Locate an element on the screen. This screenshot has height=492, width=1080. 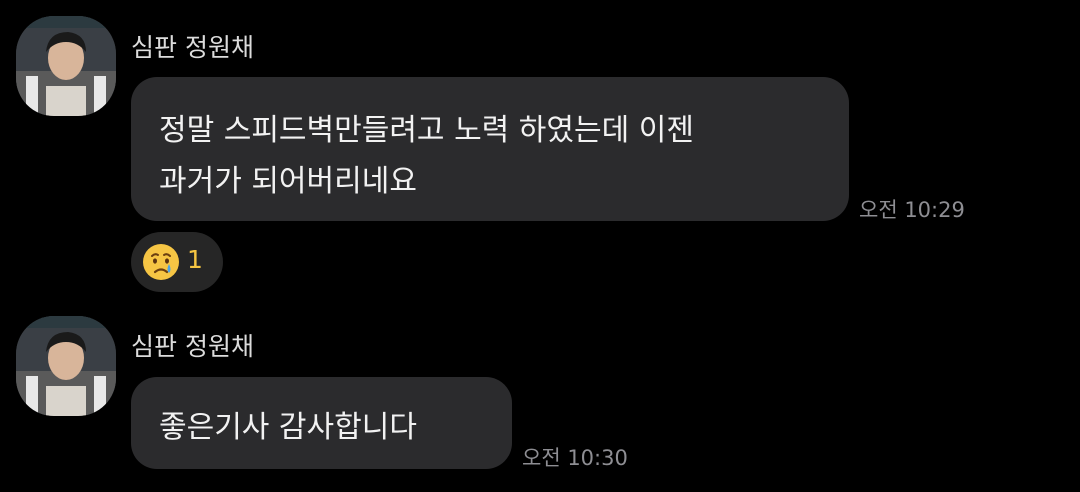
message-text-line: 좋은기사 감사합니다 is located at coordinates (288, 427).